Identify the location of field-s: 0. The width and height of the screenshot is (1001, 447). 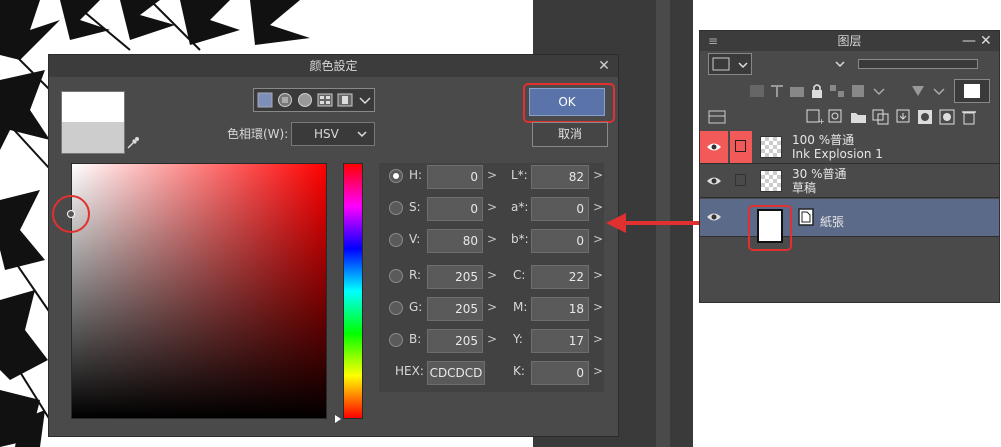
(455, 209).